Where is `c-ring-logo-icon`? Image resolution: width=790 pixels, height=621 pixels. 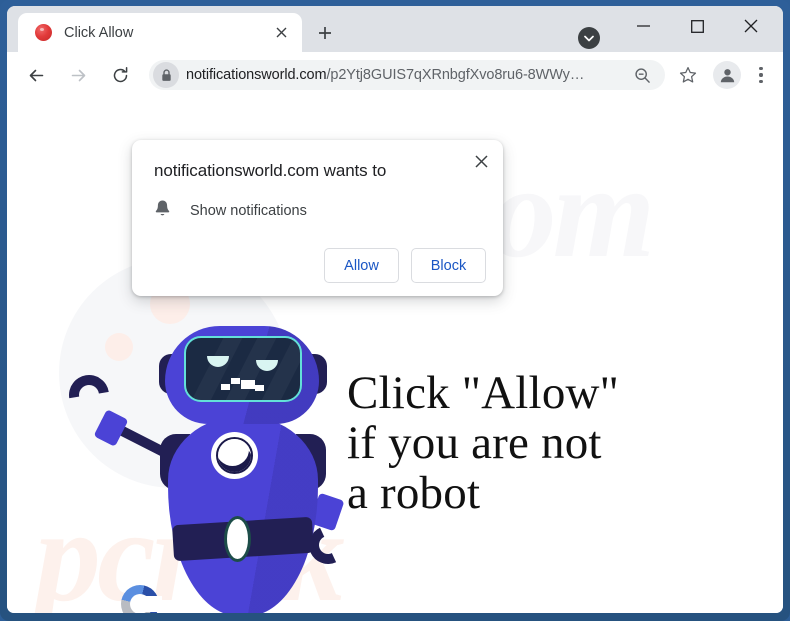
c-ring-logo-icon is located at coordinates (141, 599).